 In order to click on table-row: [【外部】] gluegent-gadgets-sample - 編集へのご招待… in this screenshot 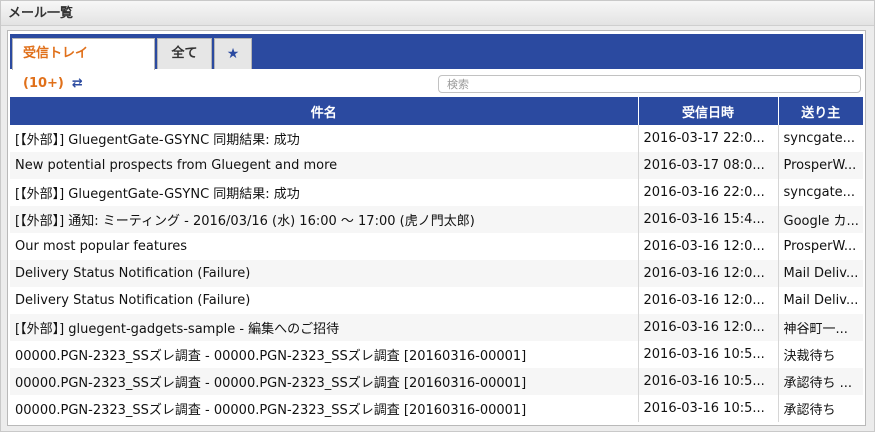, I will do `click(436, 327)`.